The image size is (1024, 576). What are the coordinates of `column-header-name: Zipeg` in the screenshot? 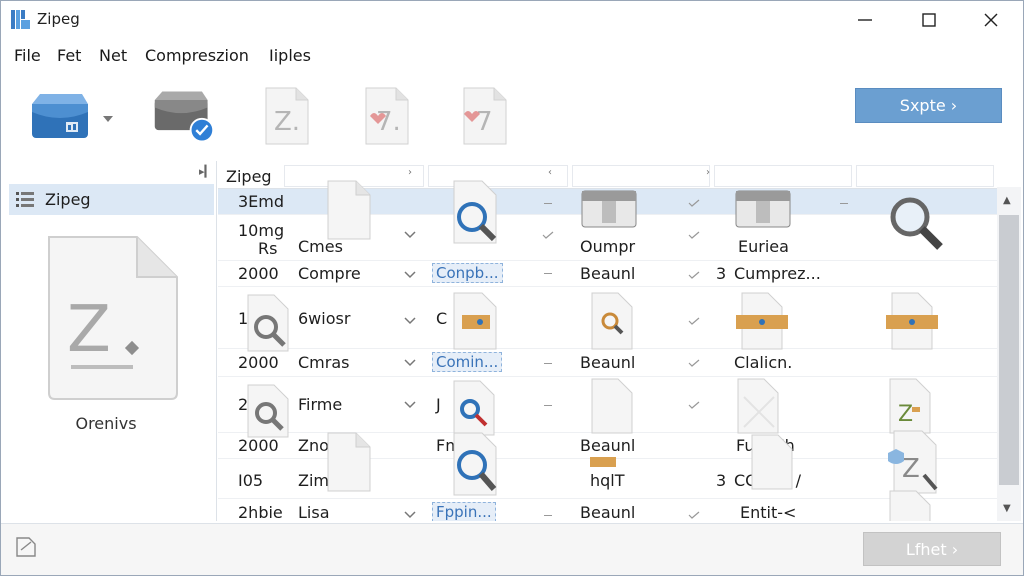 It's located at (249, 176).